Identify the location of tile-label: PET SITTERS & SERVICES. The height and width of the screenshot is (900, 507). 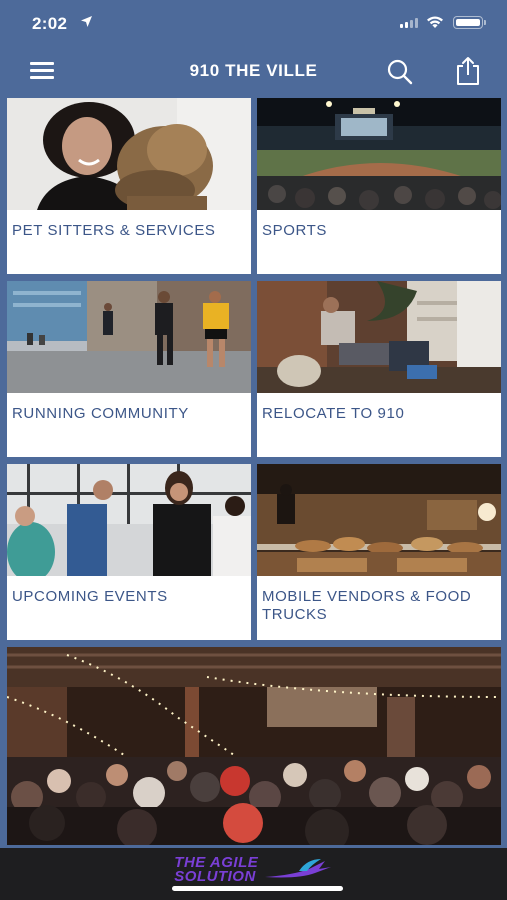
(114, 230).